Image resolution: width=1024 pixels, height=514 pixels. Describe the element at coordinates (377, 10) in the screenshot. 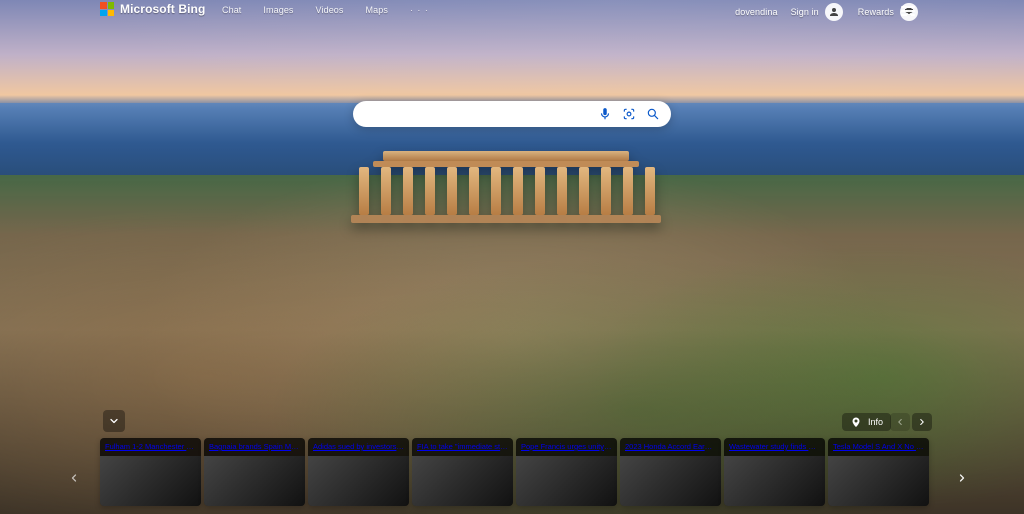

I see `nav-maps-link: Maps` at that location.